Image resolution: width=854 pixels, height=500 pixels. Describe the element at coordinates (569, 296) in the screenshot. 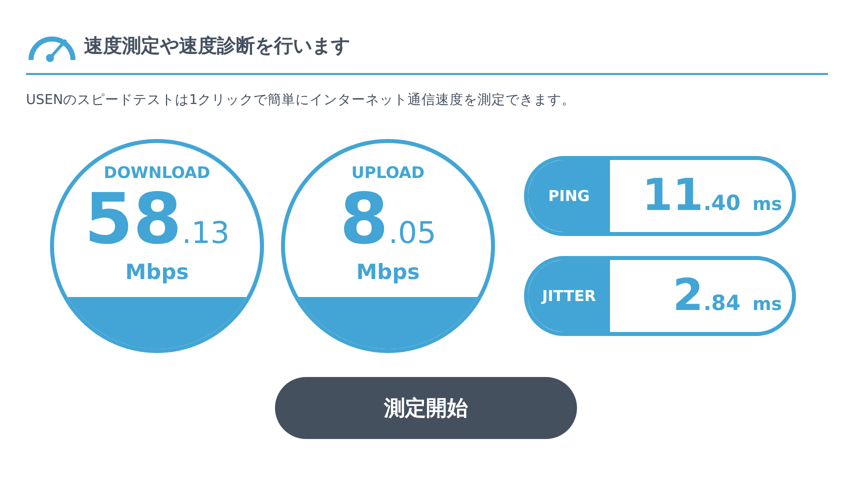

I see `pill-label: JITTER` at that location.